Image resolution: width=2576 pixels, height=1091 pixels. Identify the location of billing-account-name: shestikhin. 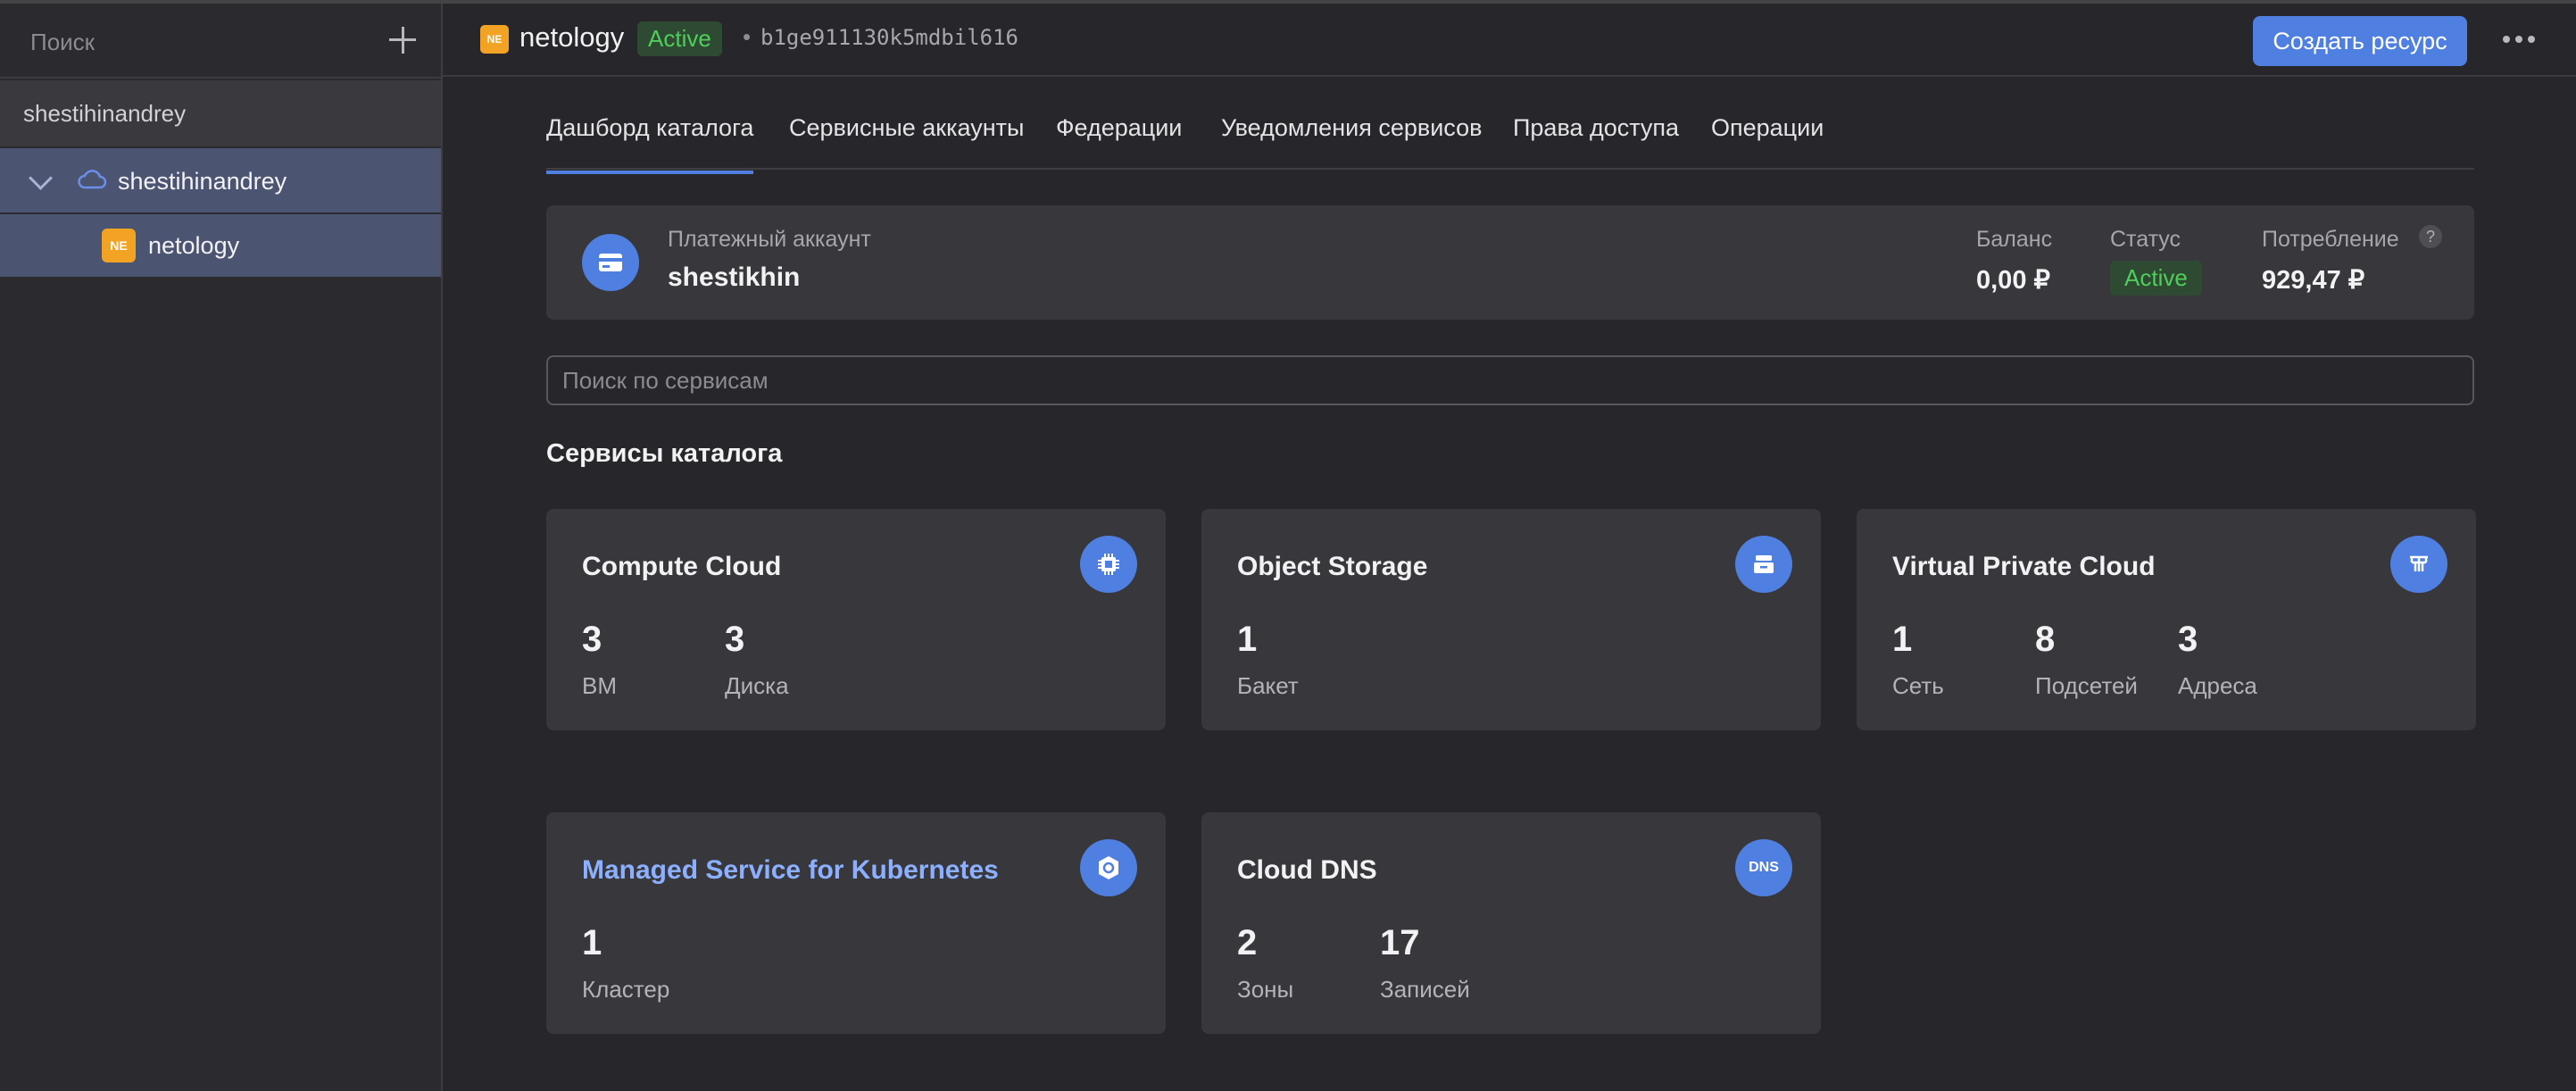
(735, 277).